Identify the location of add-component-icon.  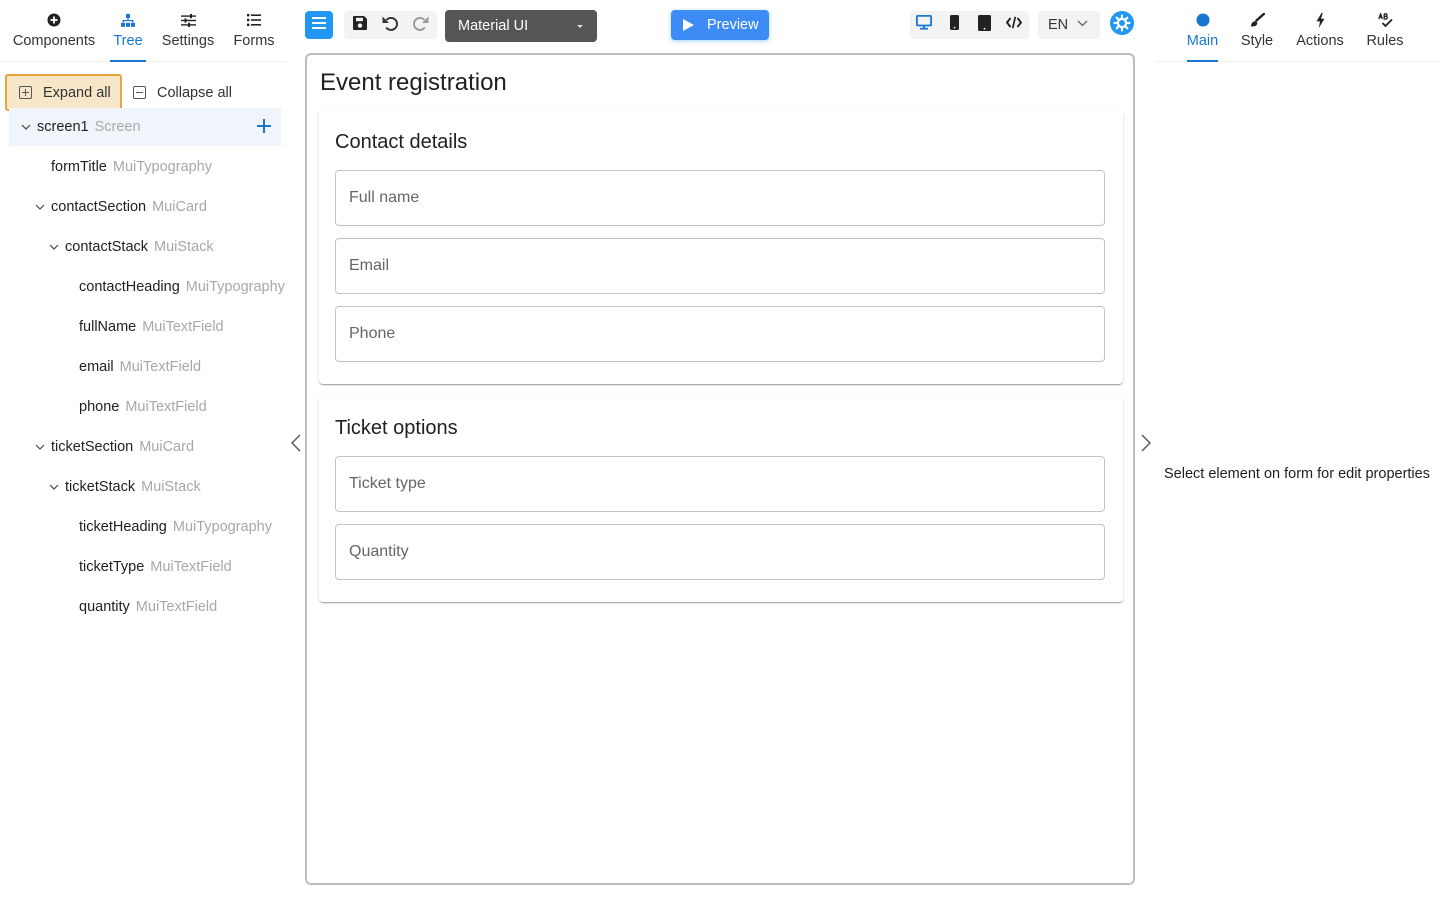
(264, 126).